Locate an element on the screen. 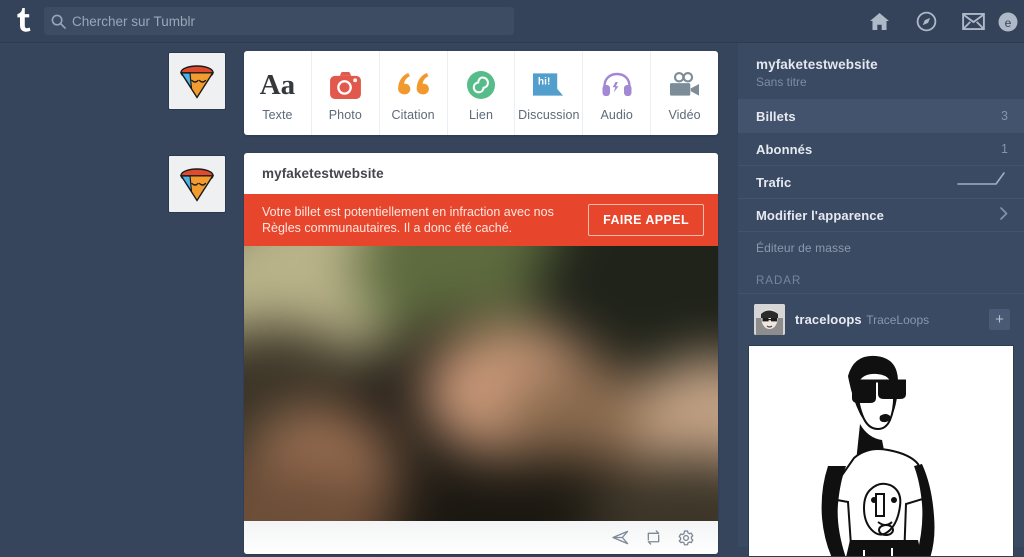 Image resolution: width=1024 pixels, height=557 pixels. sidebar-item-billets: Billets 3 is located at coordinates (881, 115).